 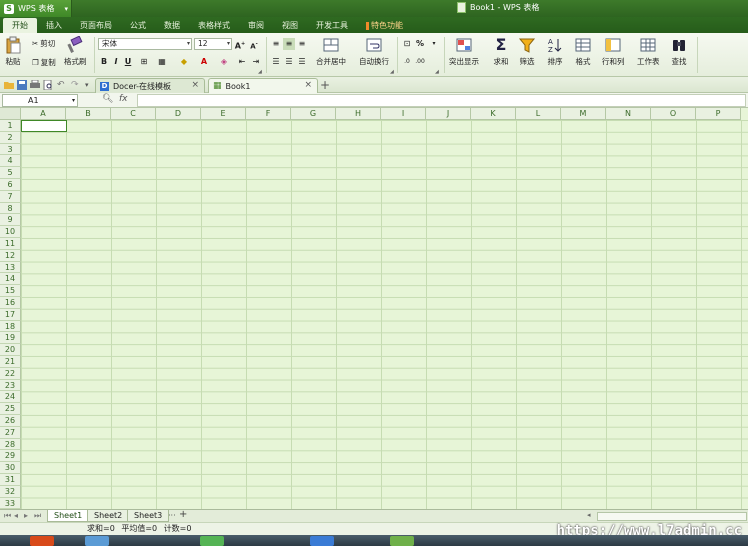 What do you see at coordinates (10, 421) in the screenshot?
I see `row-header: 26` at bounding box center [10, 421].